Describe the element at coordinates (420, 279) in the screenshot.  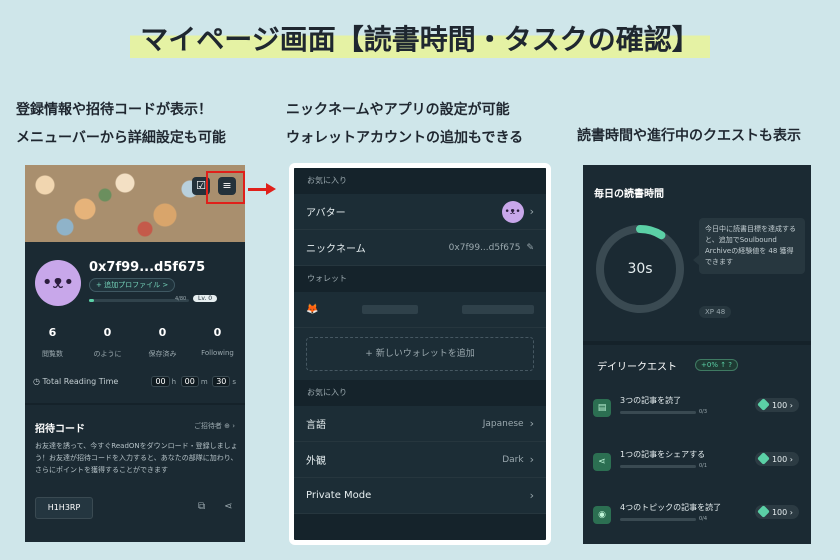
I see `section-wallet: ウォレット` at that location.